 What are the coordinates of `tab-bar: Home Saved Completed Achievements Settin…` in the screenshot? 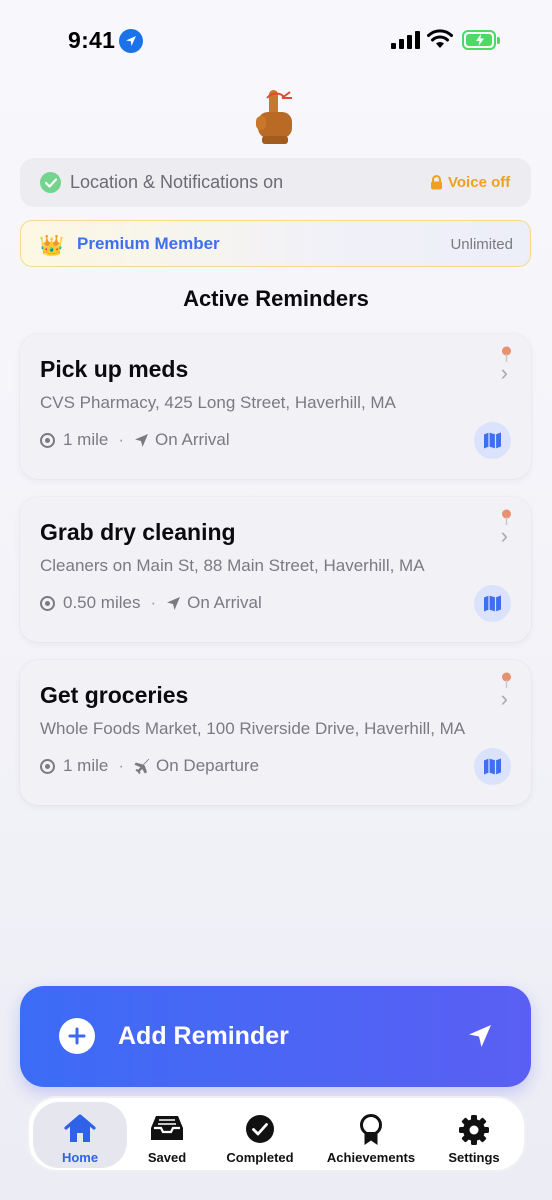 It's located at (276, 1134).